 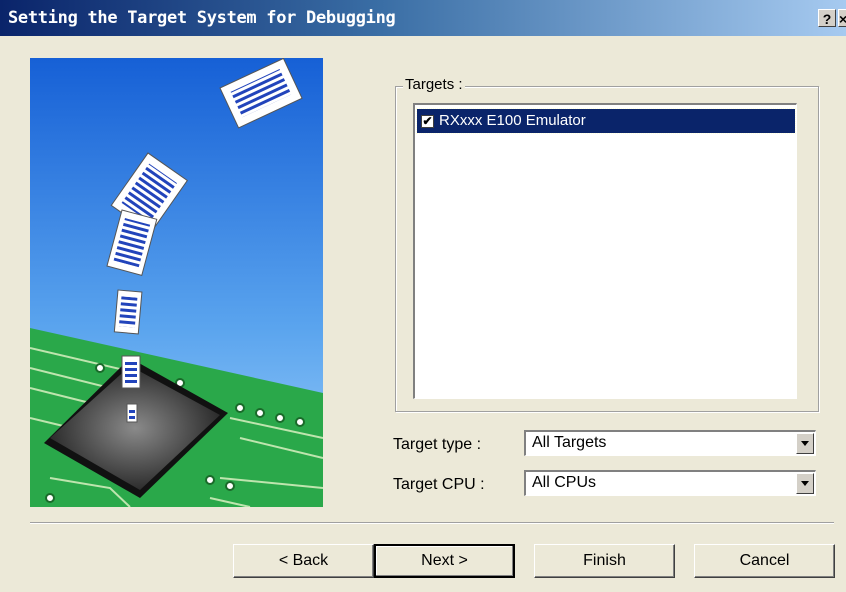 What do you see at coordinates (202, 18) in the screenshot?
I see `window-title: Setting the Target System for Debugging` at bounding box center [202, 18].